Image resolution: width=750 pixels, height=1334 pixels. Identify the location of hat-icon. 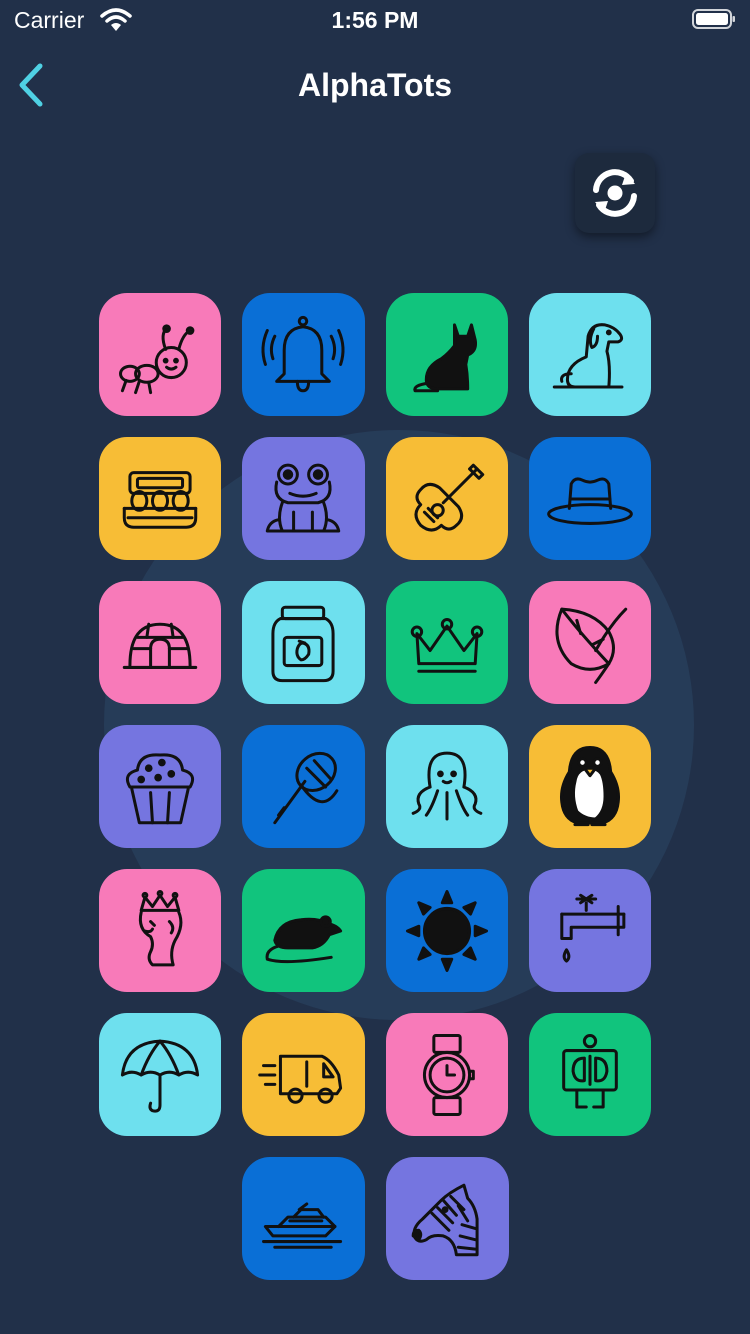
(590, 500).